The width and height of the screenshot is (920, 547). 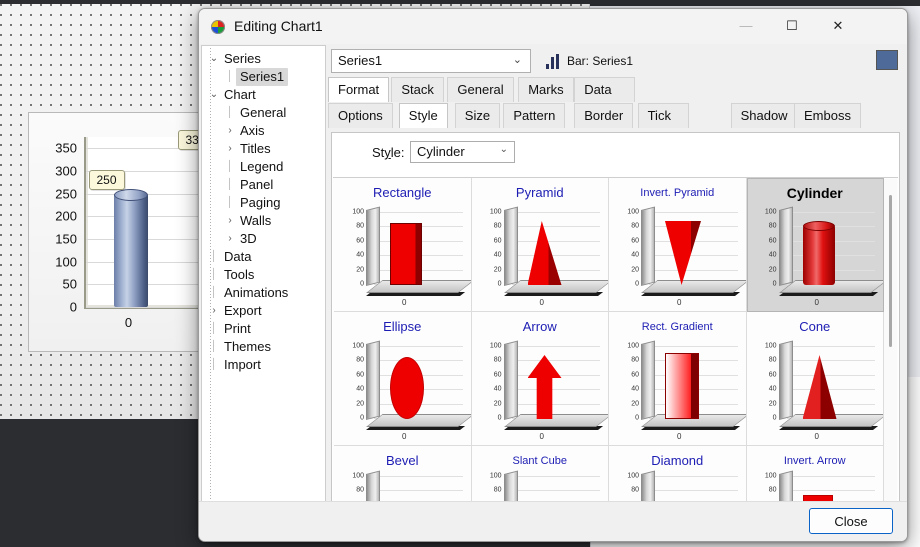 What do you see at coordinates (264, 59) in the screenshot?
I see `tree-item-series: ⌄ Series` at bounding box center [264, 59].